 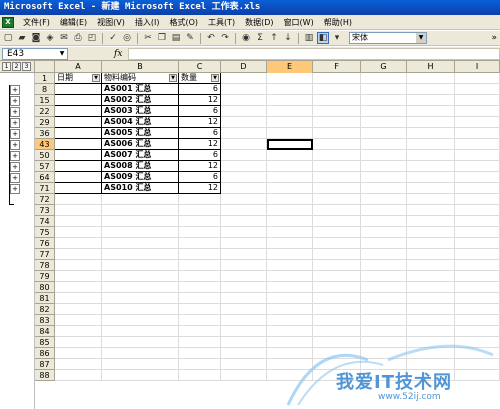 I want to click on new-file-icon: ▢, so click(x=8, y=38).